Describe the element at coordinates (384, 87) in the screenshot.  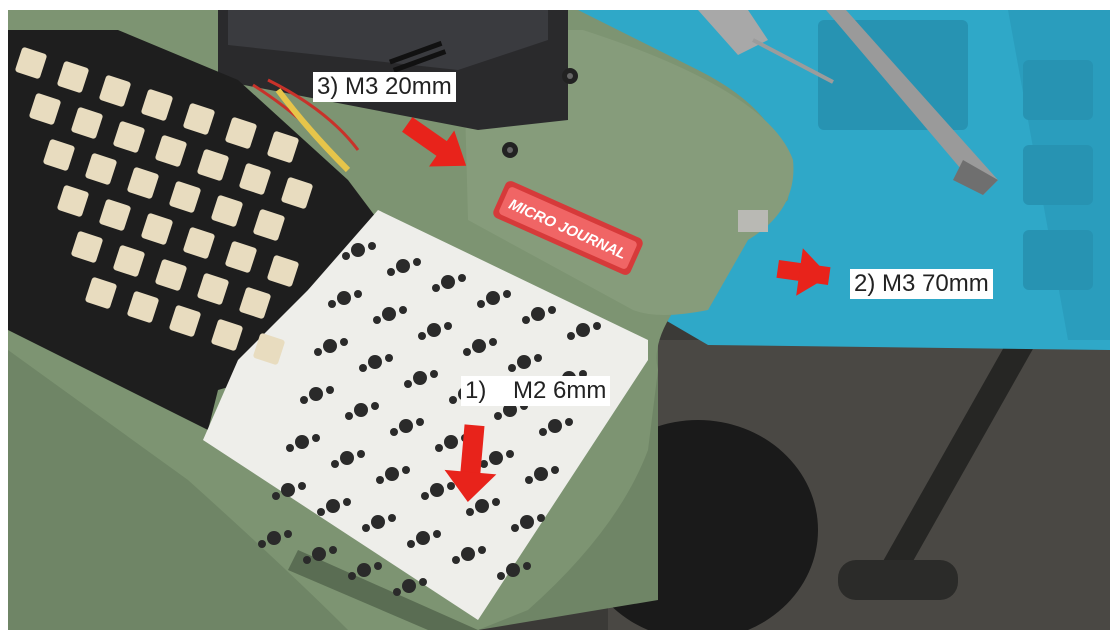
I see `callout-label-3: 3) M3 20mm` at that location.